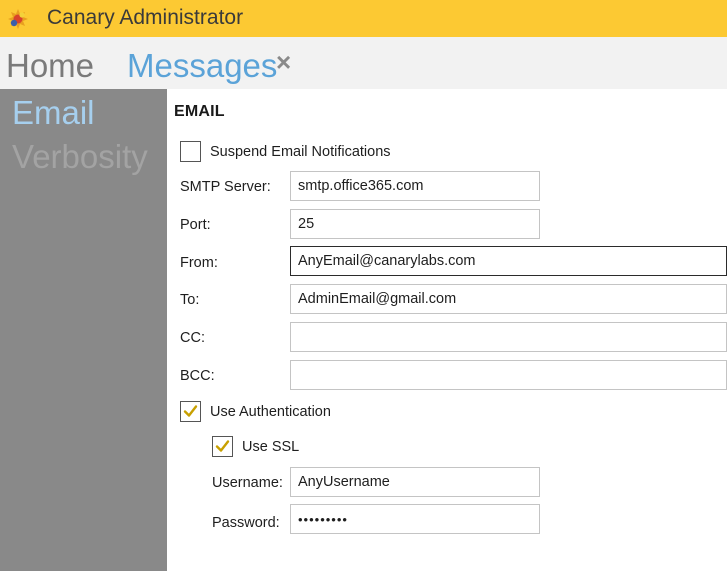 Image resolution: width=727 pixels, height=571 pixels. What do you see at coordinates (192, 338) in the screenshot?
I see `cc-label: CC:` at bounding box center [192, 338].